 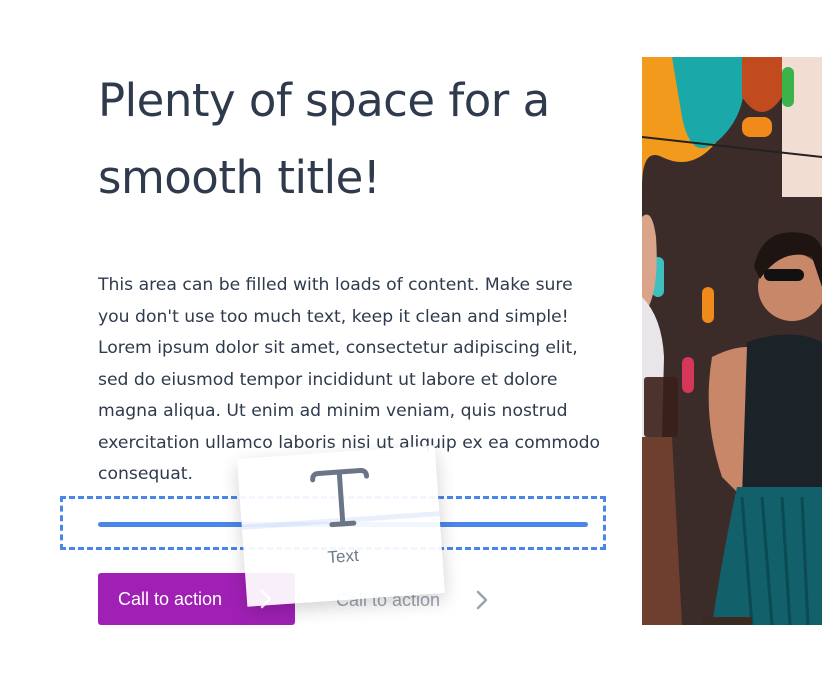 What do you see at coordinates (170, 598) in the screenshot?
I see `call-to-action-label: Call to action` at bounding box center [170, 598].